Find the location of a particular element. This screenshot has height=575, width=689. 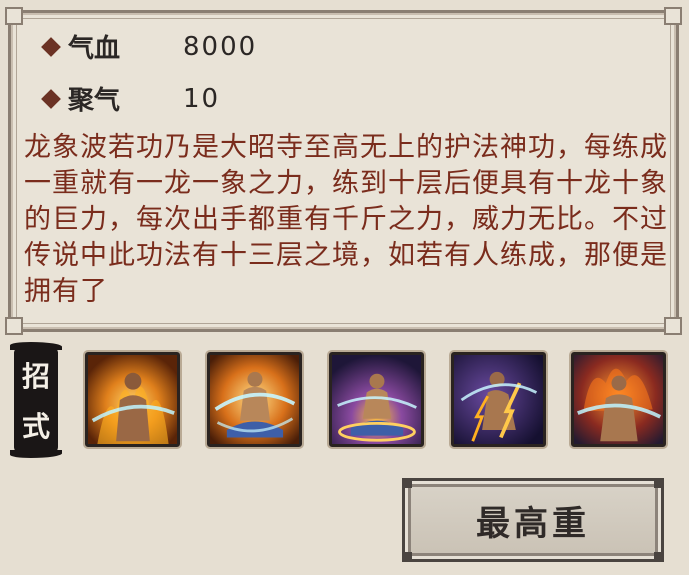

moves-tag: 招 式 is located at coordinates (36, 400).